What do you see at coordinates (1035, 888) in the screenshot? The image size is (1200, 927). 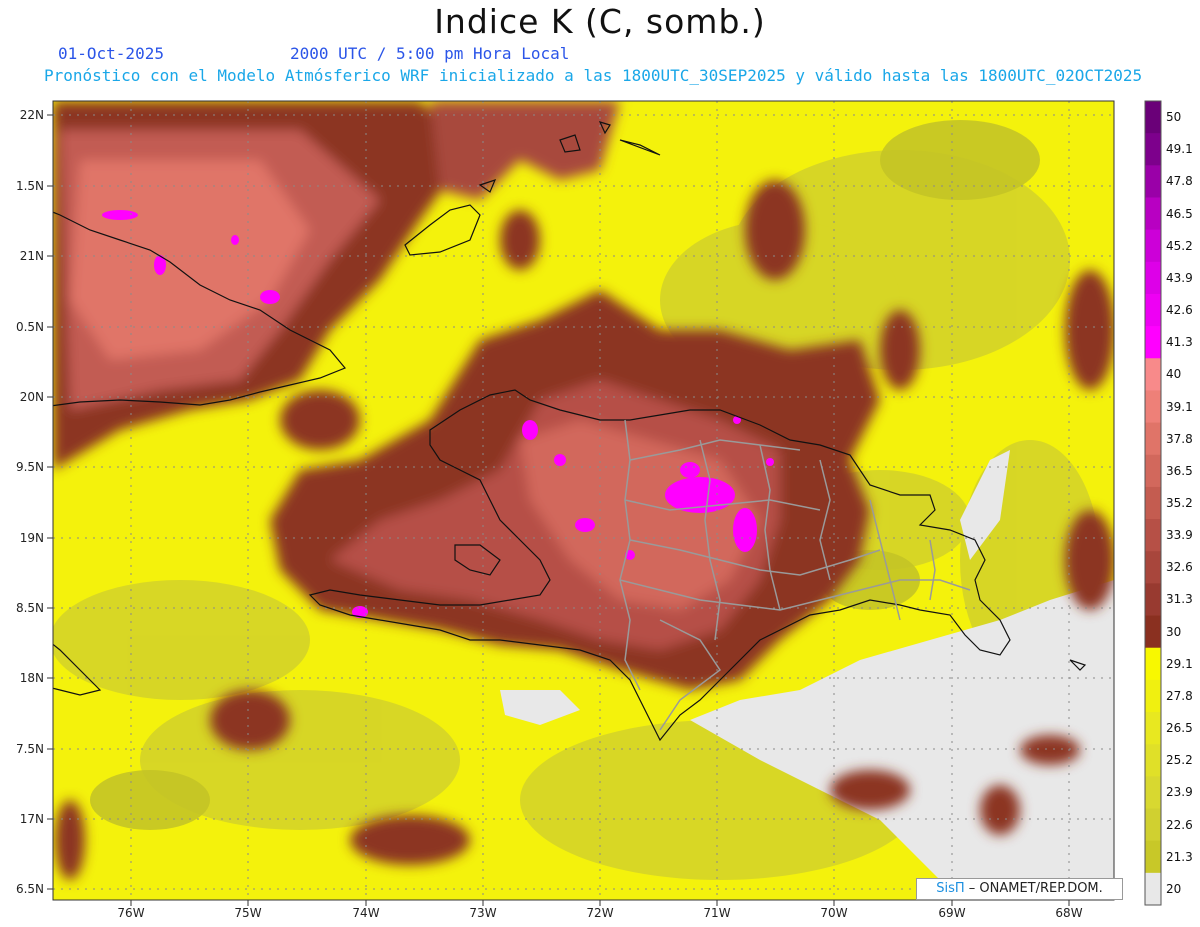 I see `credit-text: – ONAMET/REP.DOM.` at bounding box center [1035, 888].